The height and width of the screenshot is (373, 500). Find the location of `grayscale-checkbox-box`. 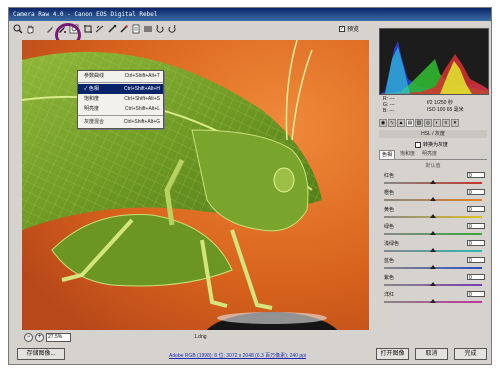

grayscale-checkbox-box is located at coordinates (418, 144).